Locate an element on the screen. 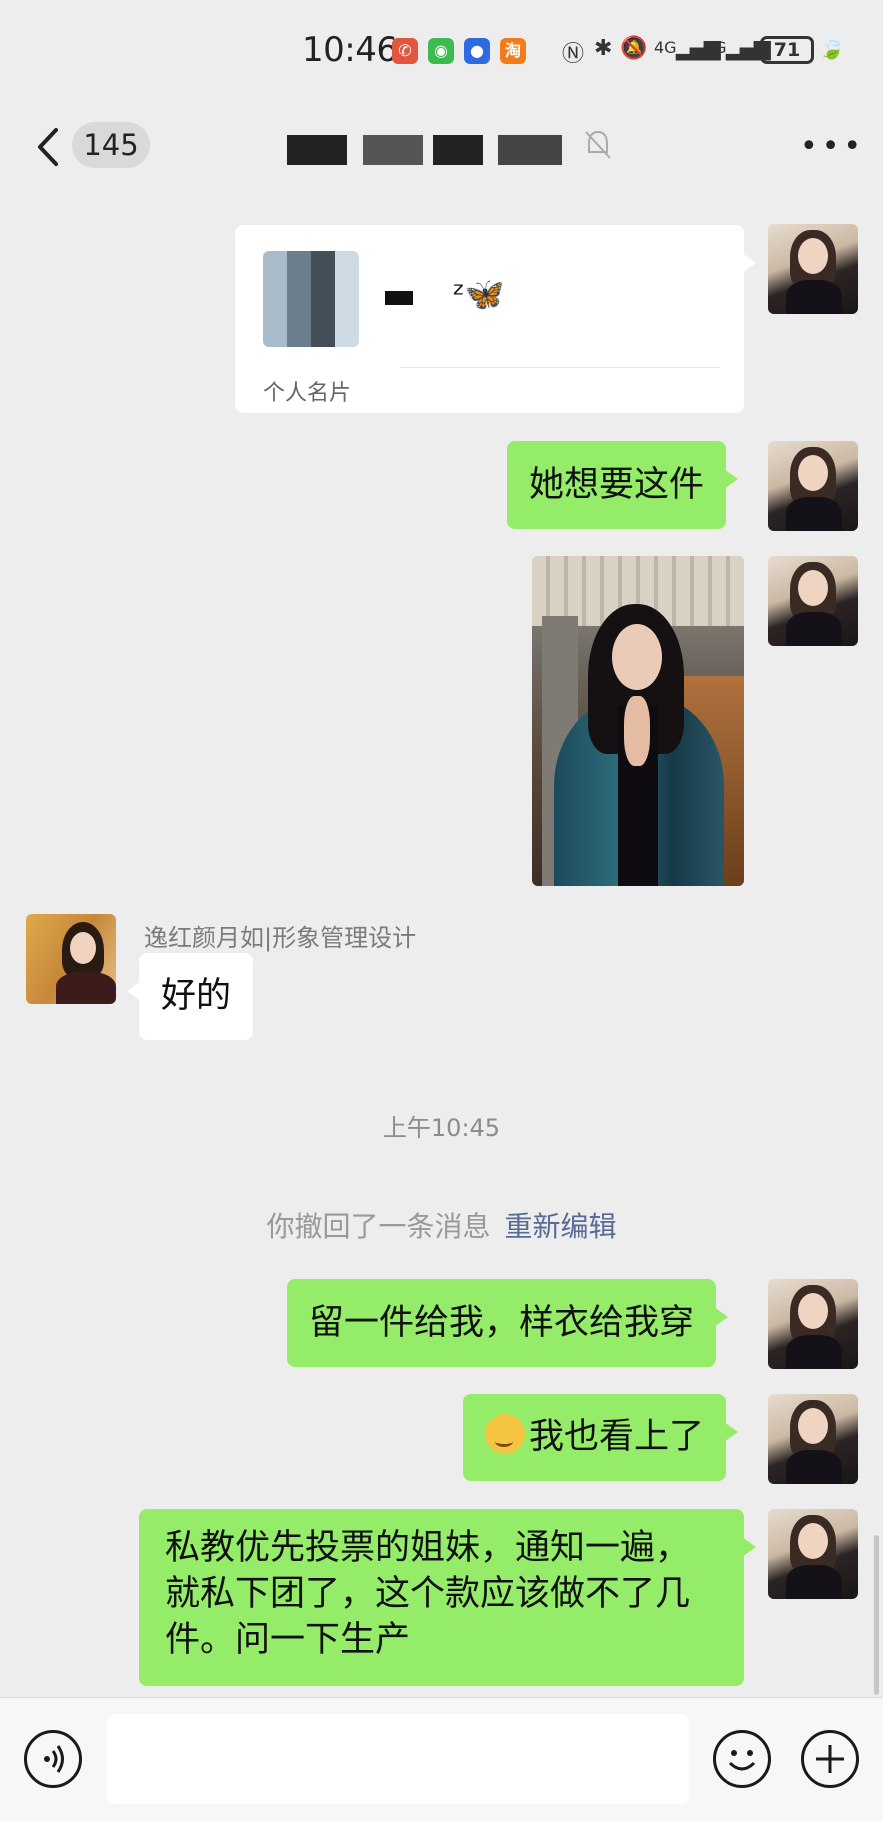  contact-avatar is located at coordinates (71, 959).